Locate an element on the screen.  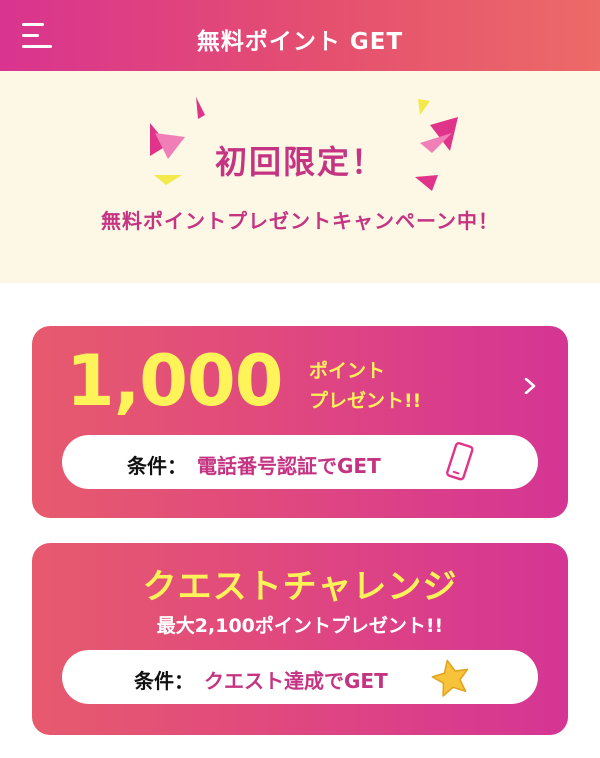
quest-subtitle: 最大2,100ポイントプレゼント!! is located at coordinates (300, 626).